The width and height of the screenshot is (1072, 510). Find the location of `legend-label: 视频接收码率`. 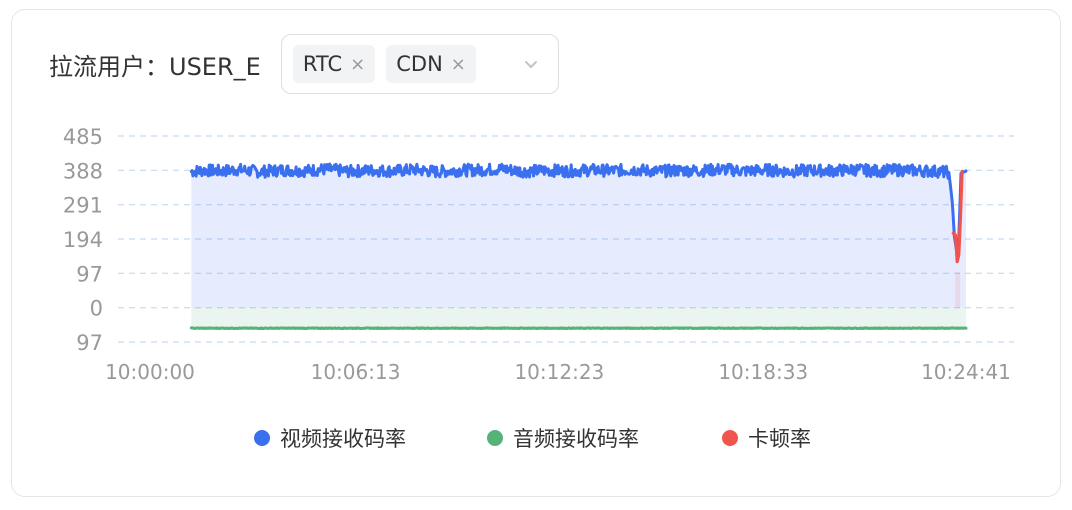

legend-label: 视频接收码率 is located at coordinates (343, 439).